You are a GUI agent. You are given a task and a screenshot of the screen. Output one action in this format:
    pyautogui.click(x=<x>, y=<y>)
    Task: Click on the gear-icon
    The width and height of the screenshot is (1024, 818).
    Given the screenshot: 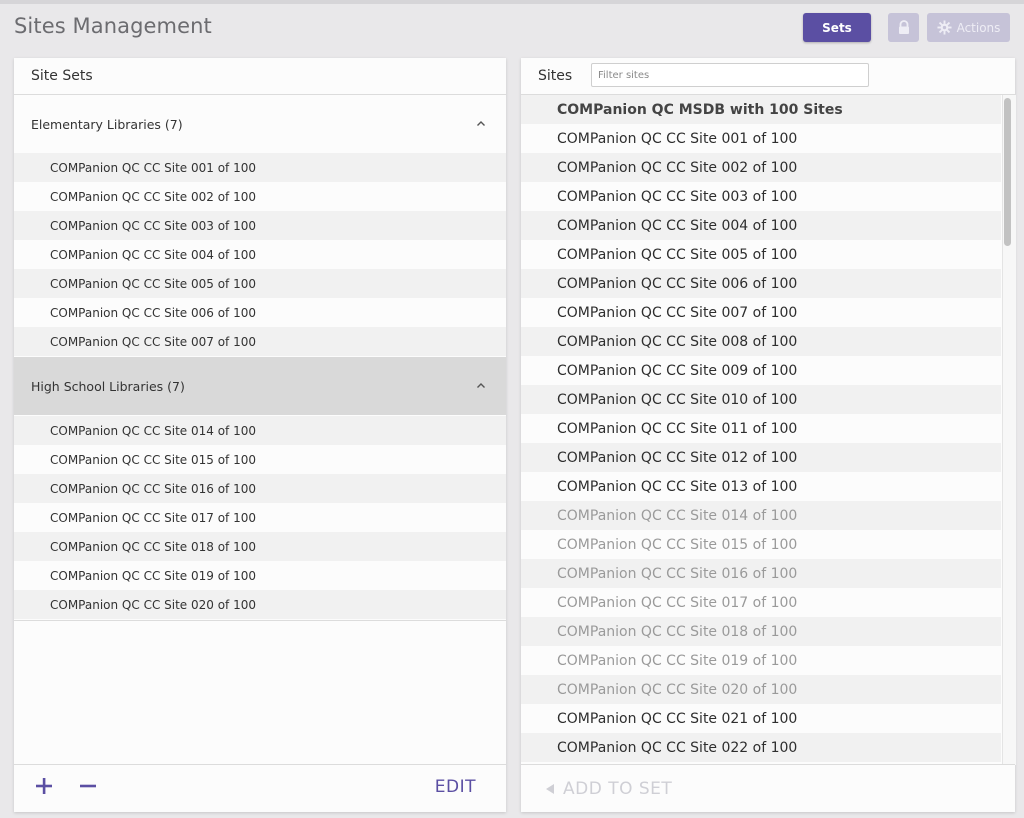 What is the action you would take?
    pyautogui.click(x=944, y=27)
    